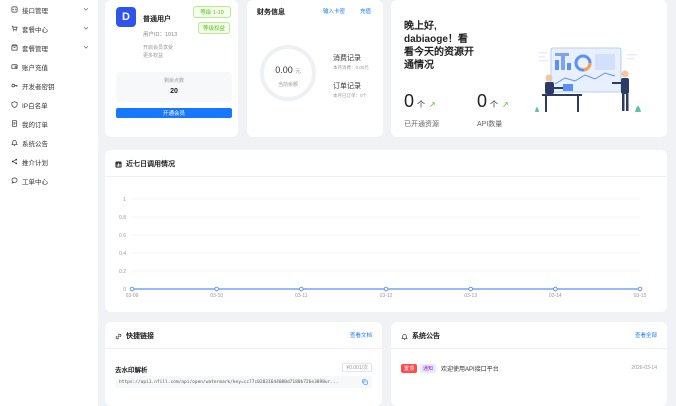 This screenshot has width=676, height=406. Describe the element at coordinates (49, 123) in the screenshot. I see `sidebar-item: 我的订单` at that location.